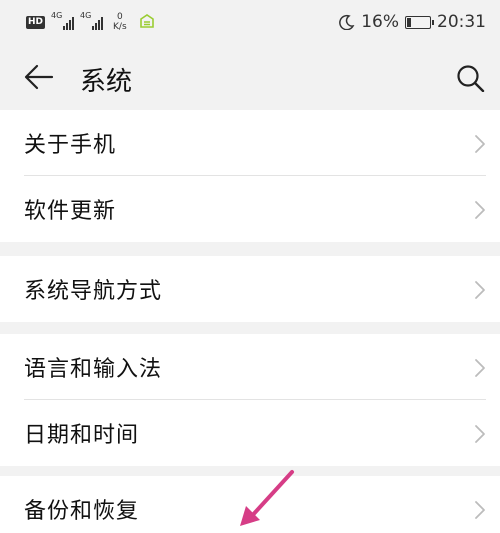  I want to click on title-bar: 系统, so click(250, 77).